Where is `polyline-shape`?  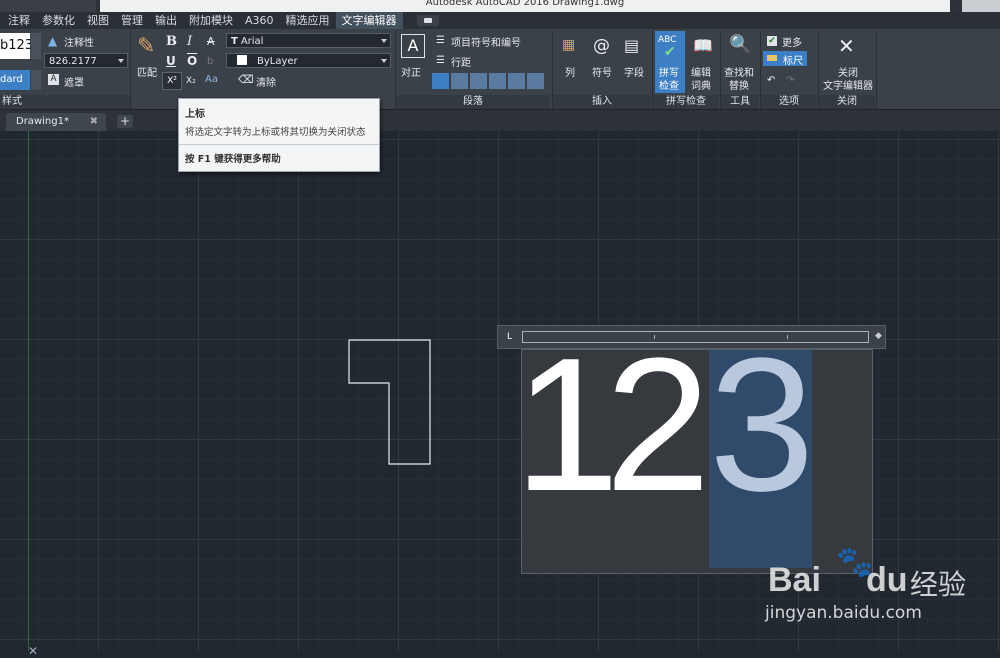
polyline-shape is located at coordinates (390, 401).